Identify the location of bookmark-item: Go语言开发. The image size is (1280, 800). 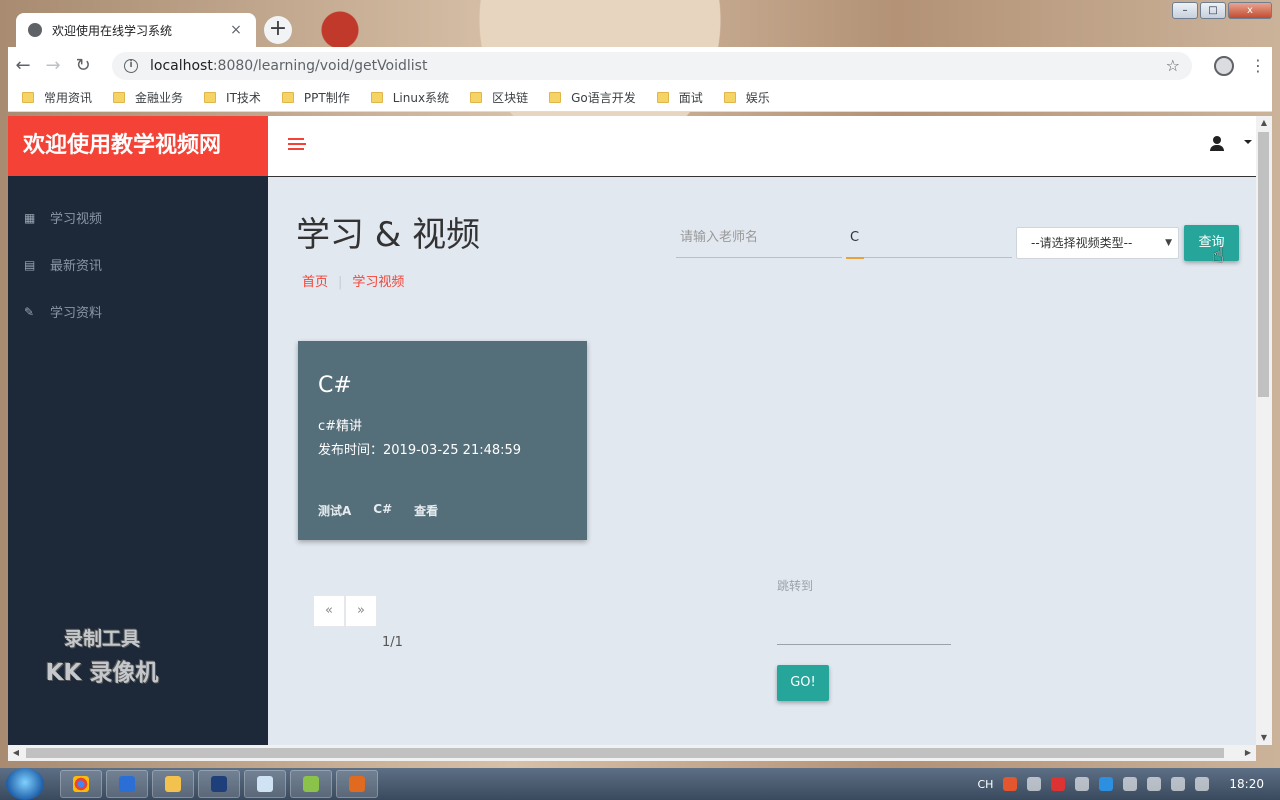
(592, 97).